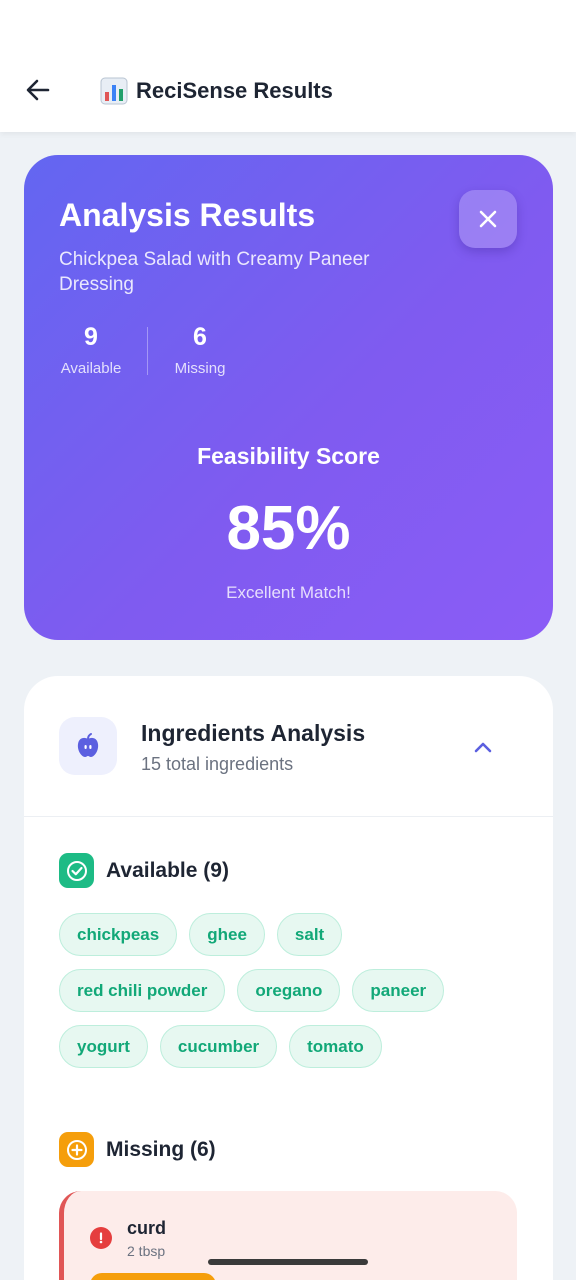  I want to click on ingredients-title: Ingredients Analysis, so click(253, 733).